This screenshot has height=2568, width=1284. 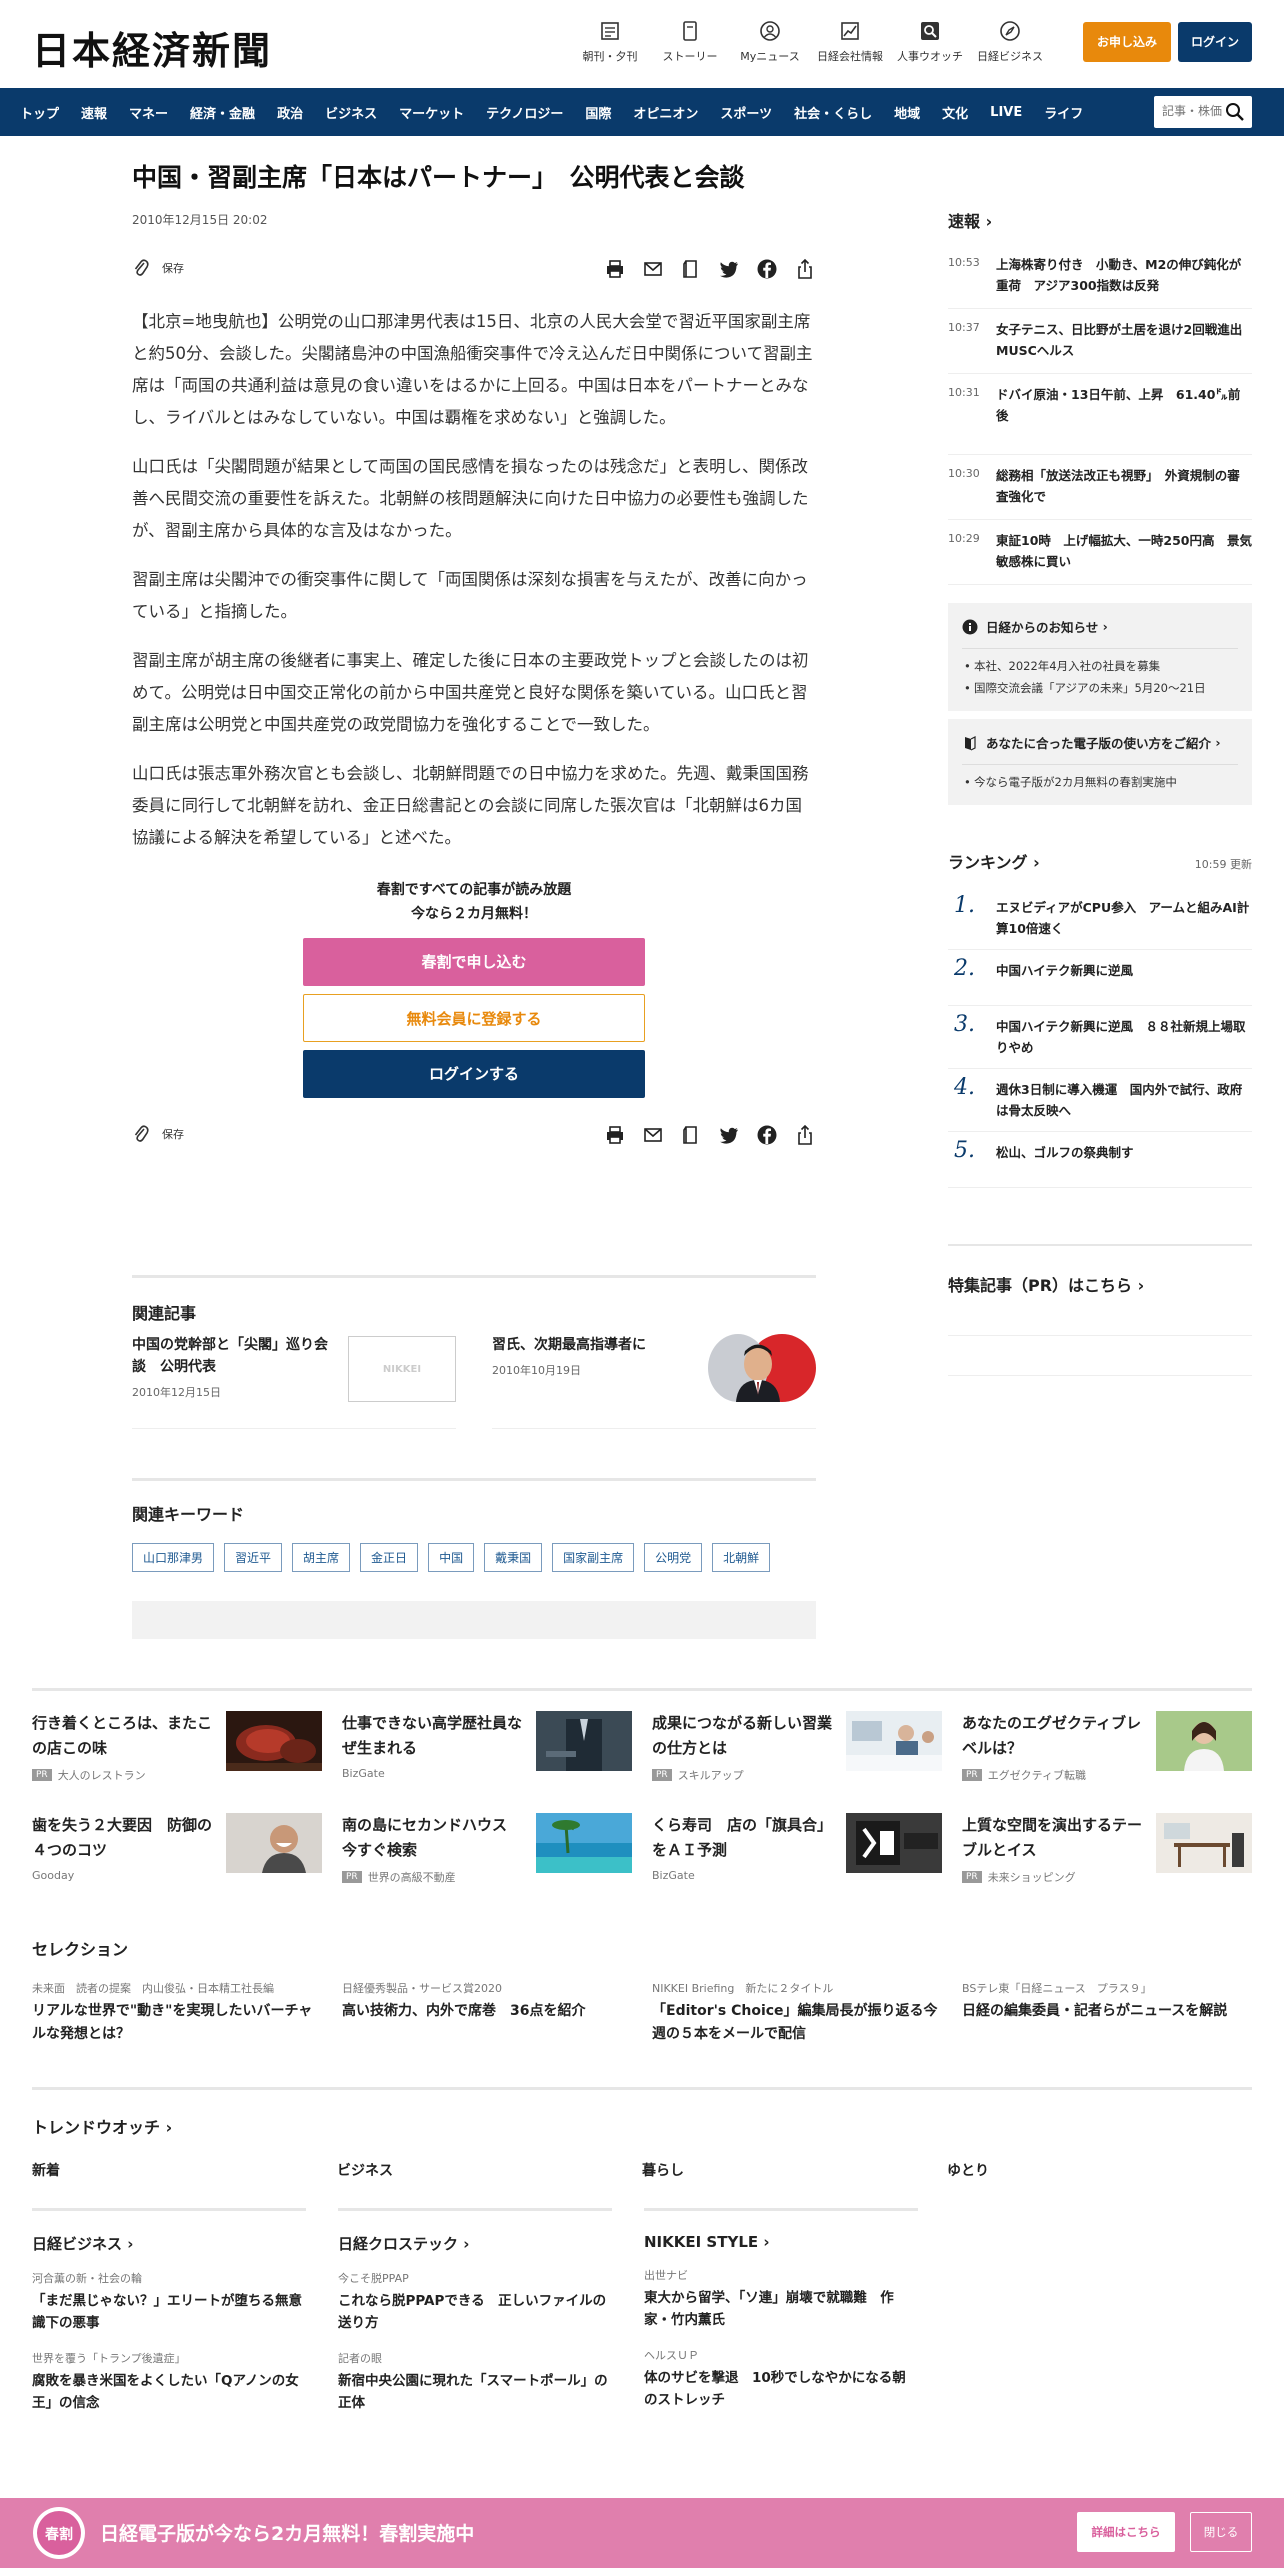 What do you see at coordinates (770, 42) in the screenshot?
I see `header-nav-mynews: Myニュース` at bounding box center [770, 42].